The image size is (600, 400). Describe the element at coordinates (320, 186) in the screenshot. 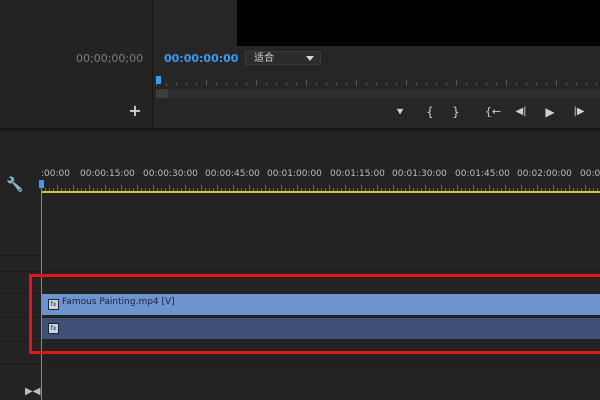

I see `timeline-ruler` at that location.